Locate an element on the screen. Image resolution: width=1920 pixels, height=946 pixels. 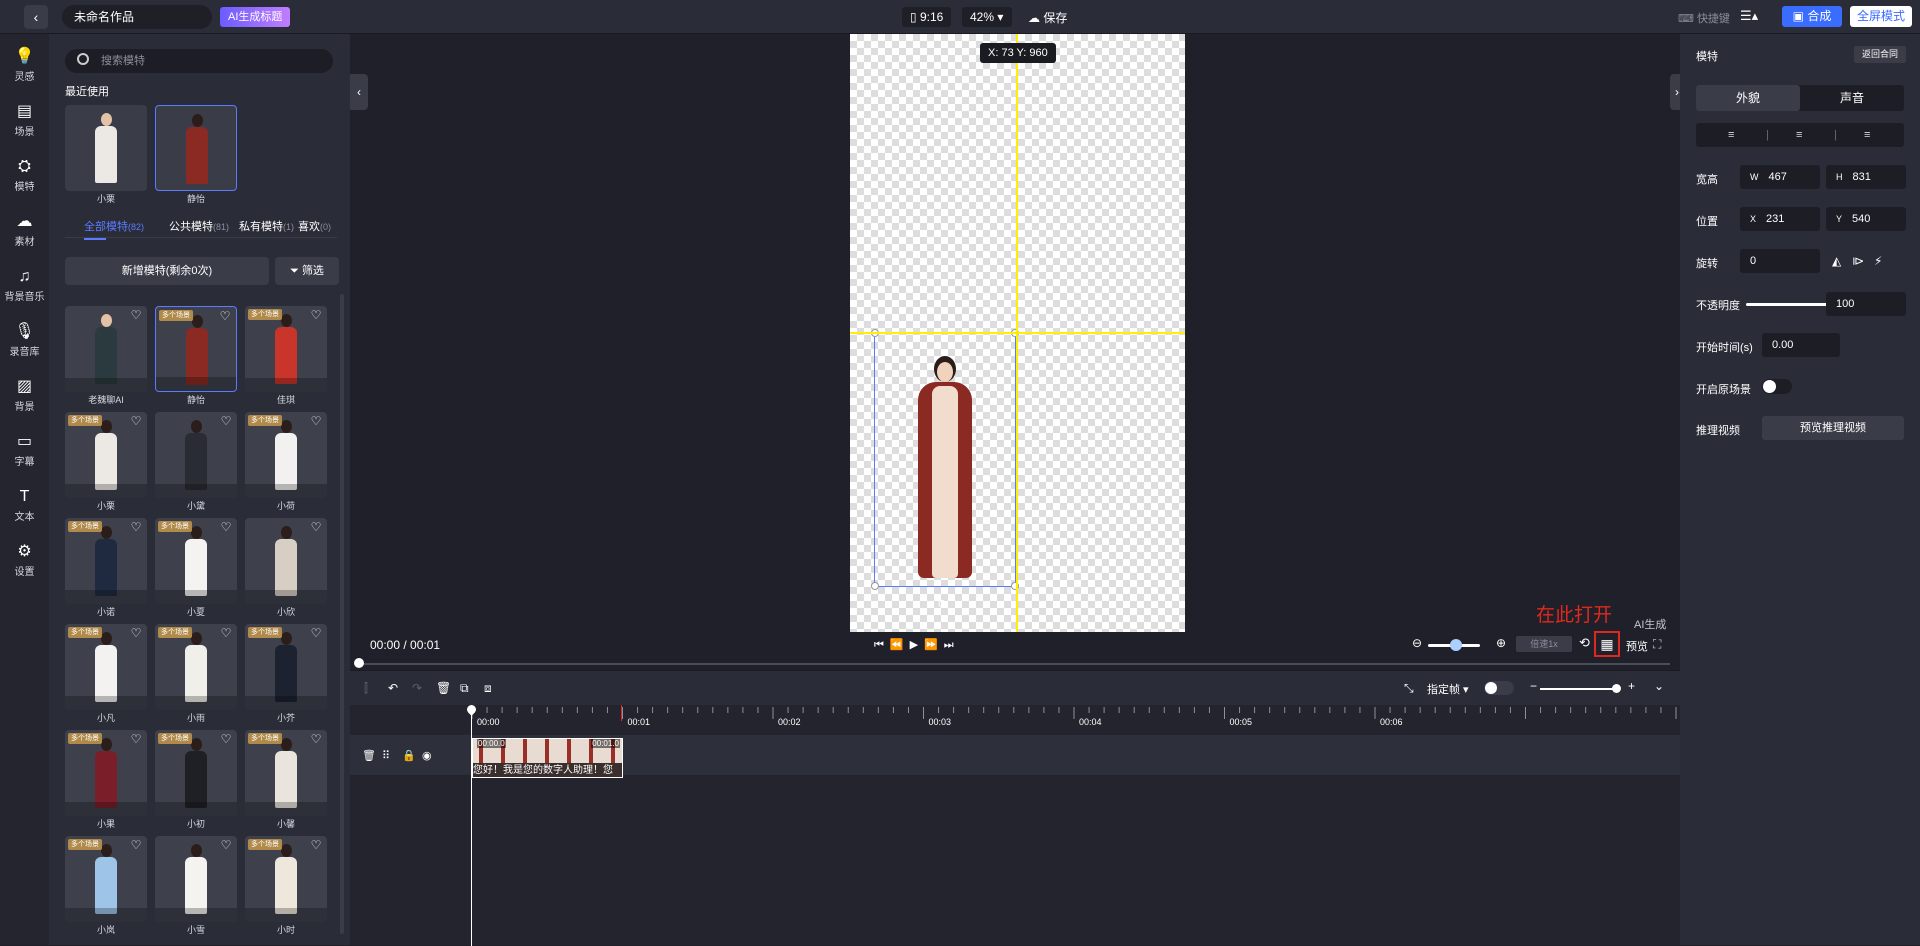
search-input: 搜索模特 is located at coordinates (199, 61).